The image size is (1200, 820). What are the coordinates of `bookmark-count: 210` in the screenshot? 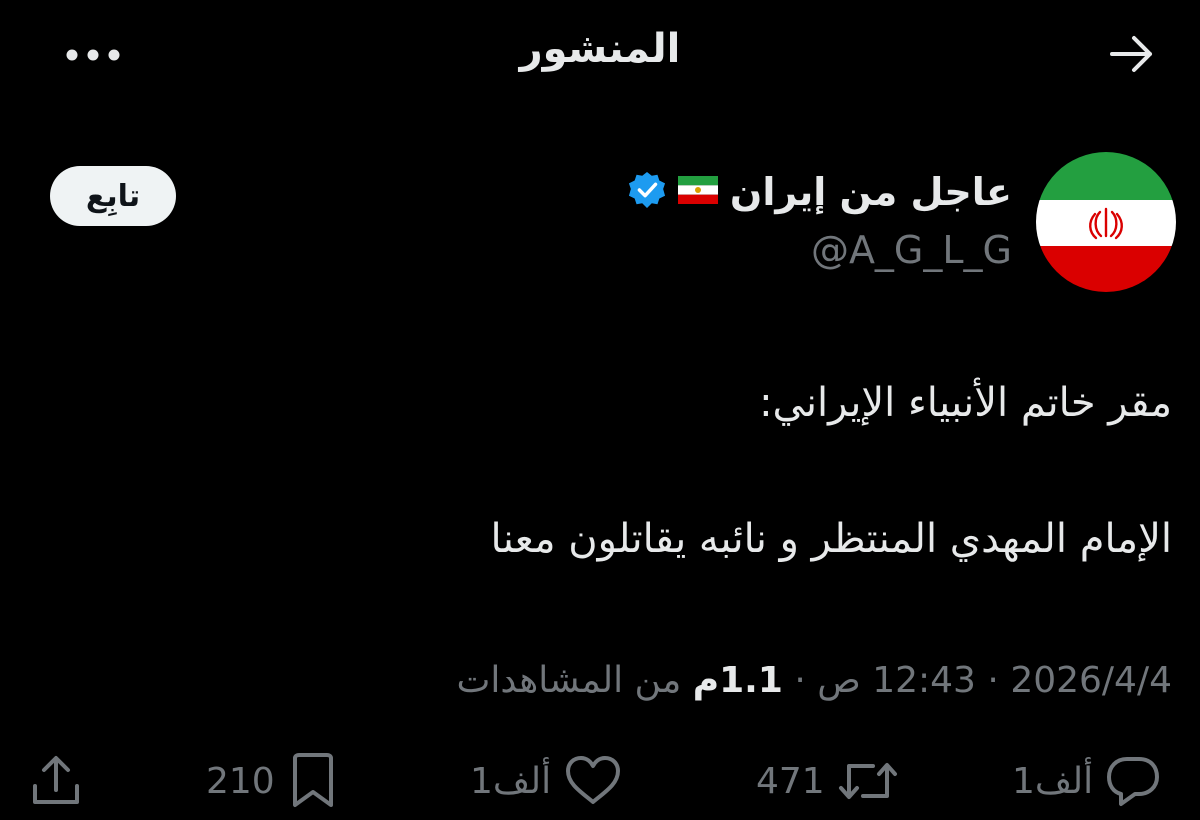 It's located at (240, 781).